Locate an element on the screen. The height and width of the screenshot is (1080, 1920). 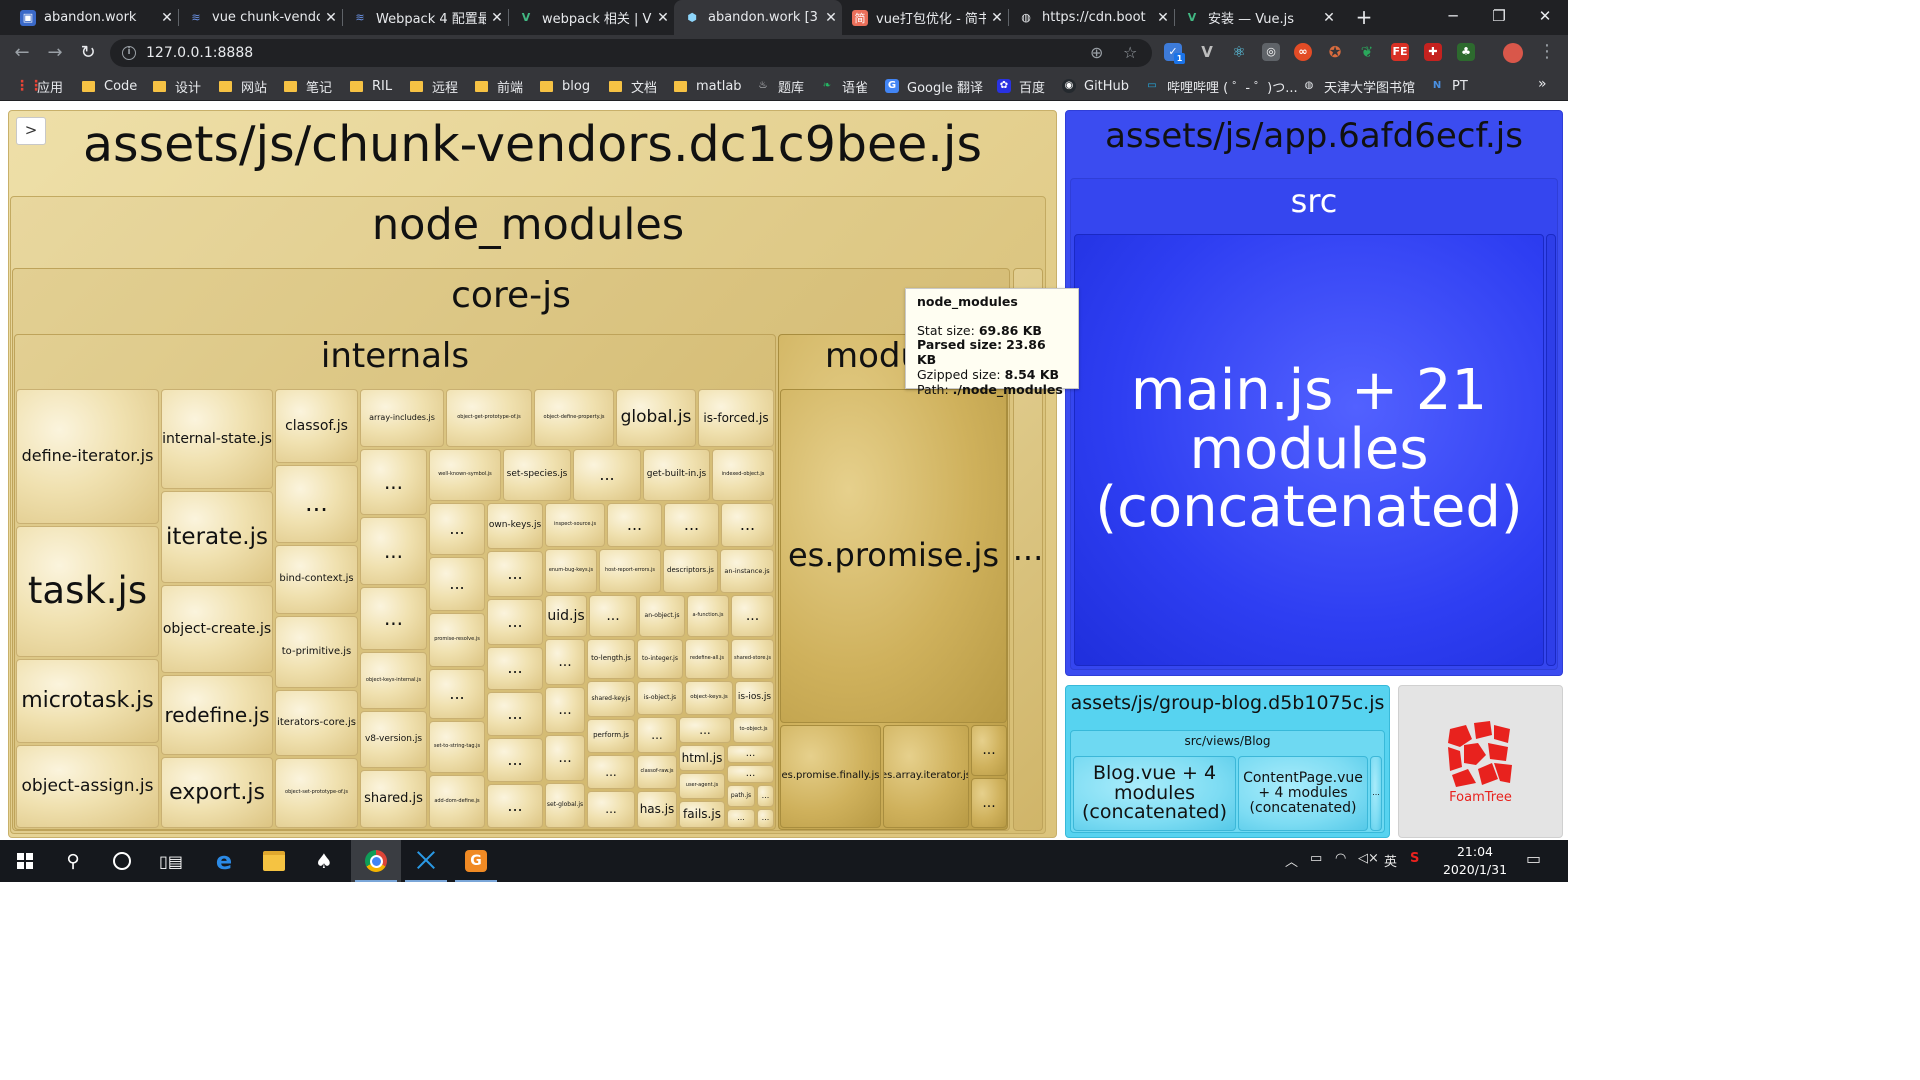
bookmark-folder-code: Code is located at coordinates (109, 86).